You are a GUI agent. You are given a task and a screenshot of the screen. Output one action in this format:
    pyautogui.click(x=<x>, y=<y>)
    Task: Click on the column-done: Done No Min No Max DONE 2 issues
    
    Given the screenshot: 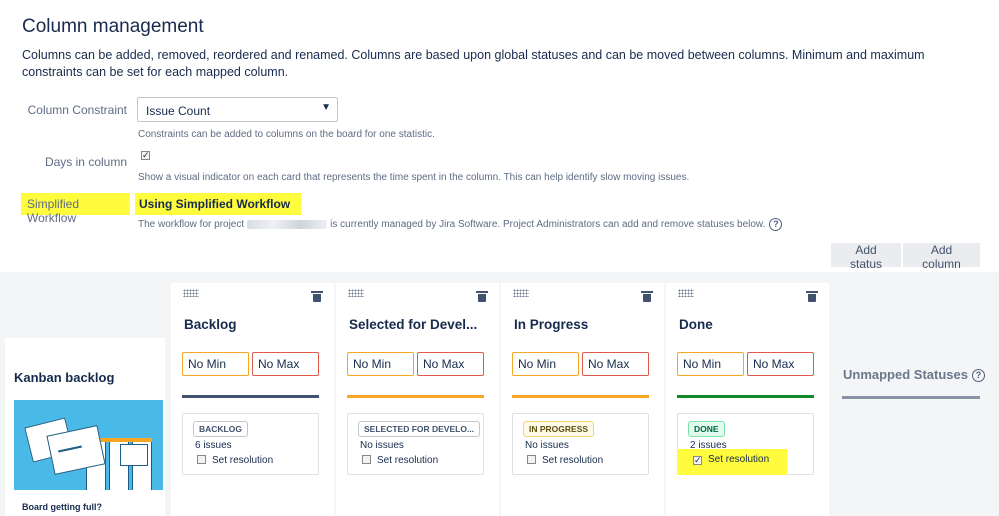 What is the action you would take?
    pyautogui.click(x=747, y=399)
    